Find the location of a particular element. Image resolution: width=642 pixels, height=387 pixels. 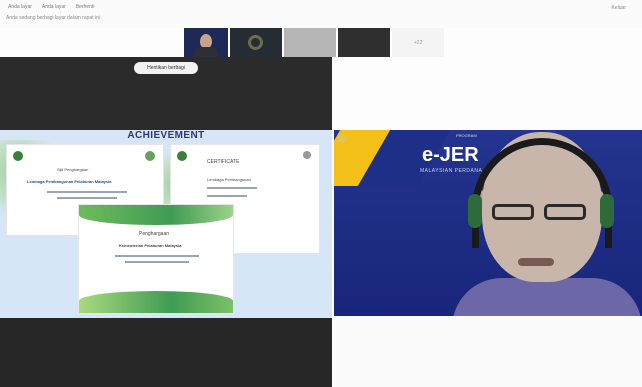

certificate-title: CERTIFICATE is located at coordinates (223, 162).